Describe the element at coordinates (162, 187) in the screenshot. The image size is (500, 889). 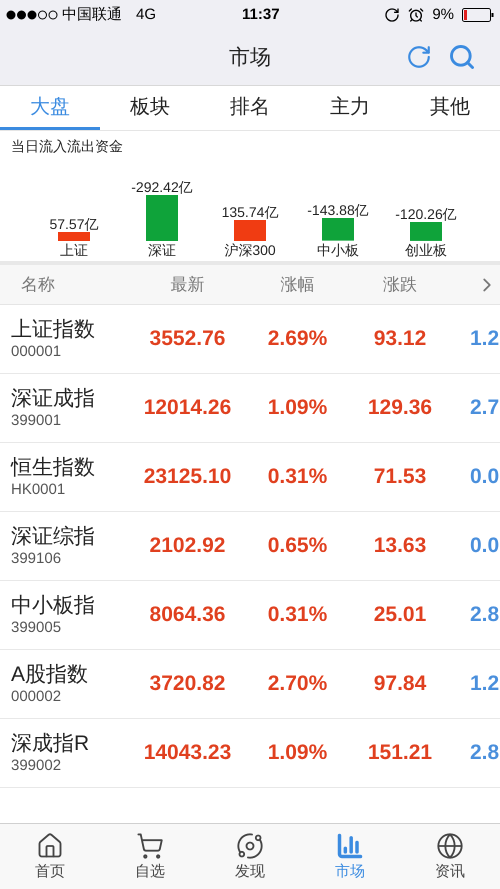
I see `value-label: -292.42亿` at that location.